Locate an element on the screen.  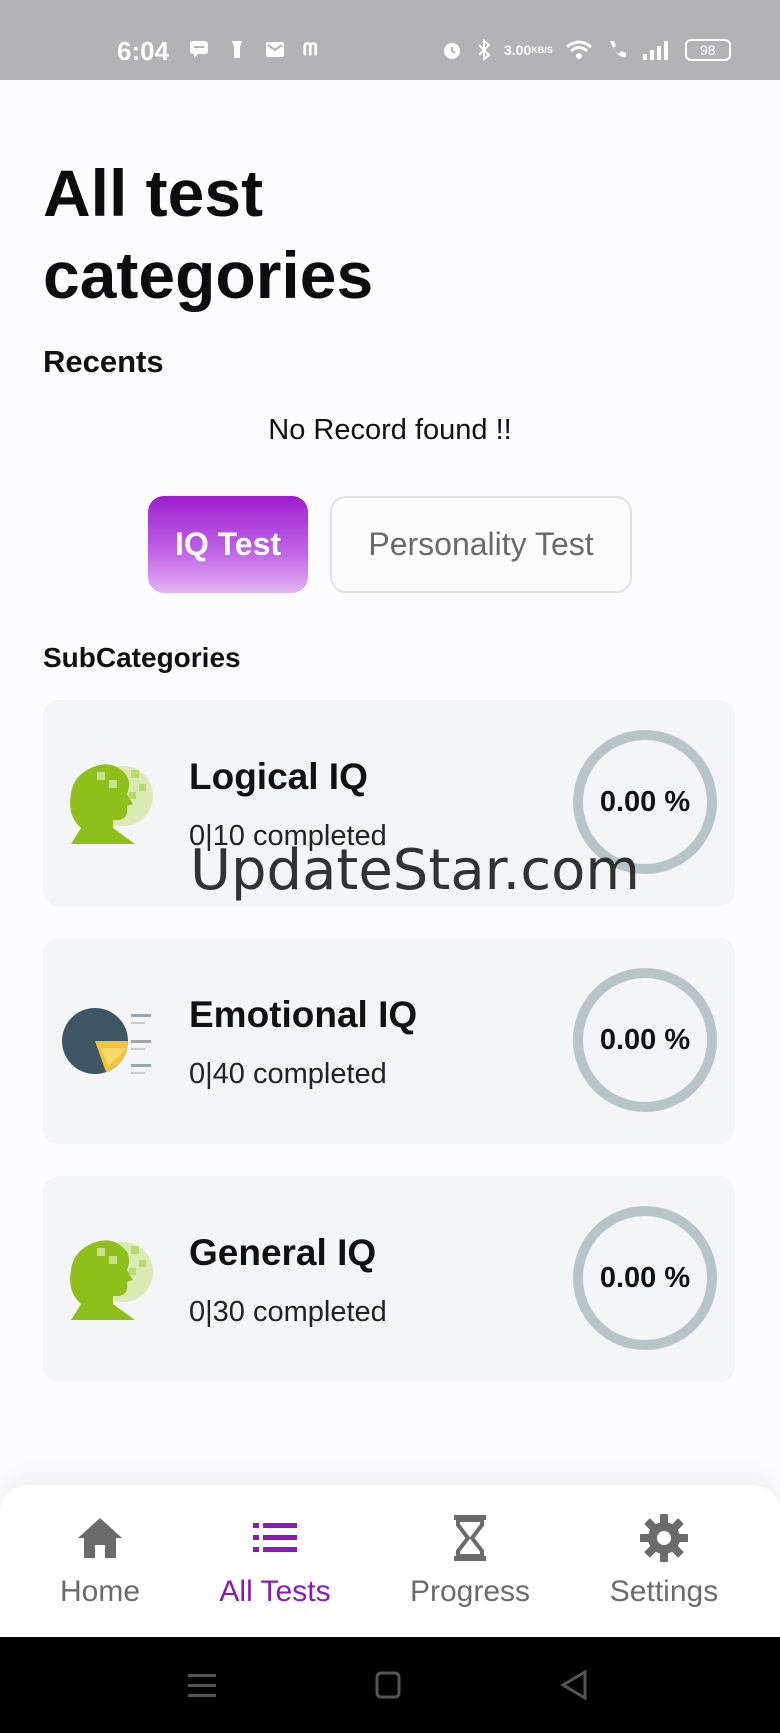
nav-label: Home is located at coordinates (100, 1591).